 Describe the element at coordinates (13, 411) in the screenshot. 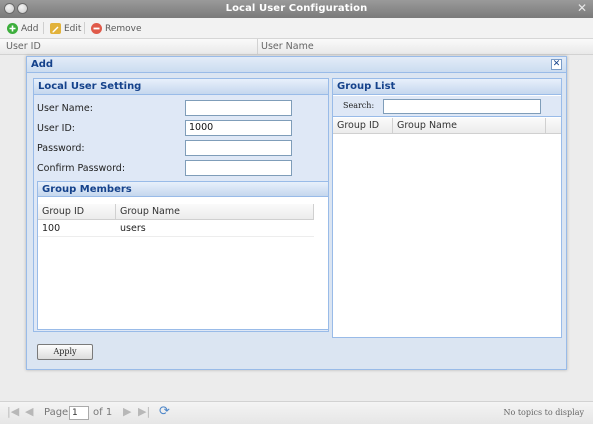

I see `first-page-icon: |◀` at that location.